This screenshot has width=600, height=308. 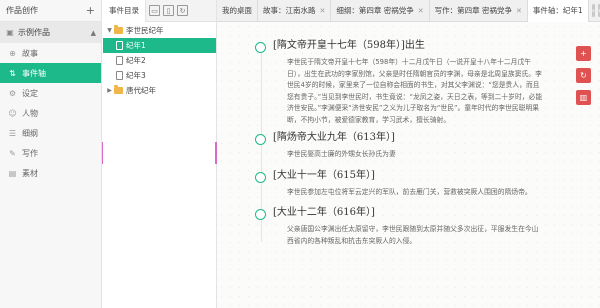 I want to click on tree-label: 唐代纪年, so click(x=141, y=90).